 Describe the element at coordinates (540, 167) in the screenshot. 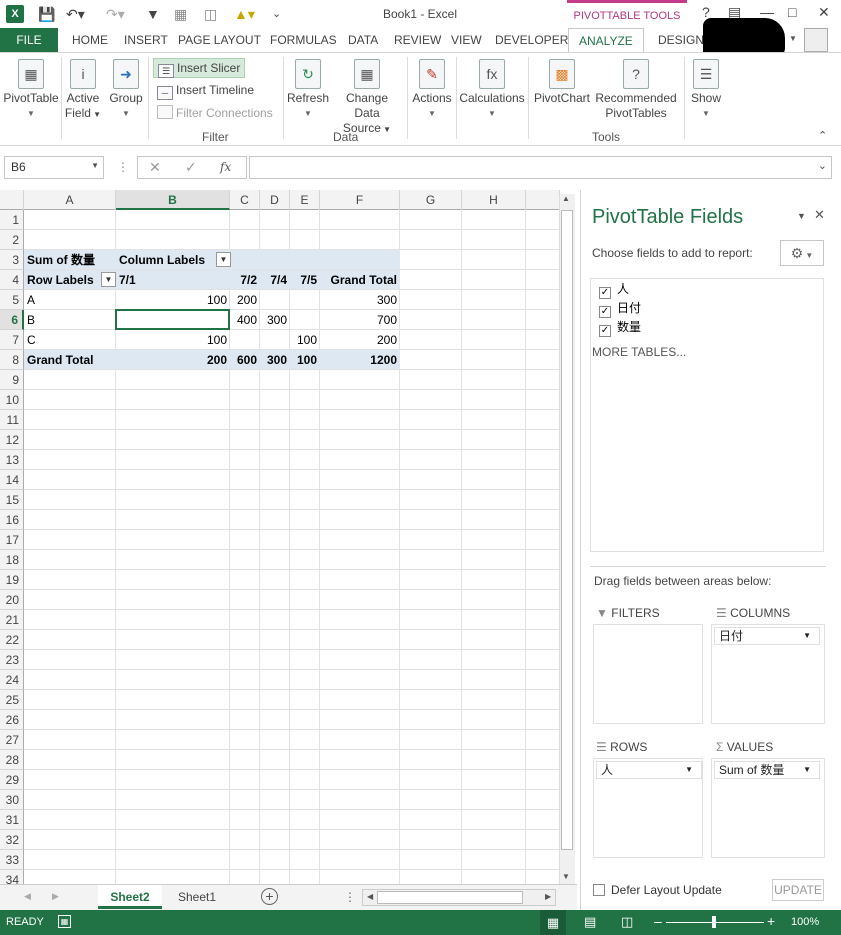

I see `formula-input: ⌄` at that location.